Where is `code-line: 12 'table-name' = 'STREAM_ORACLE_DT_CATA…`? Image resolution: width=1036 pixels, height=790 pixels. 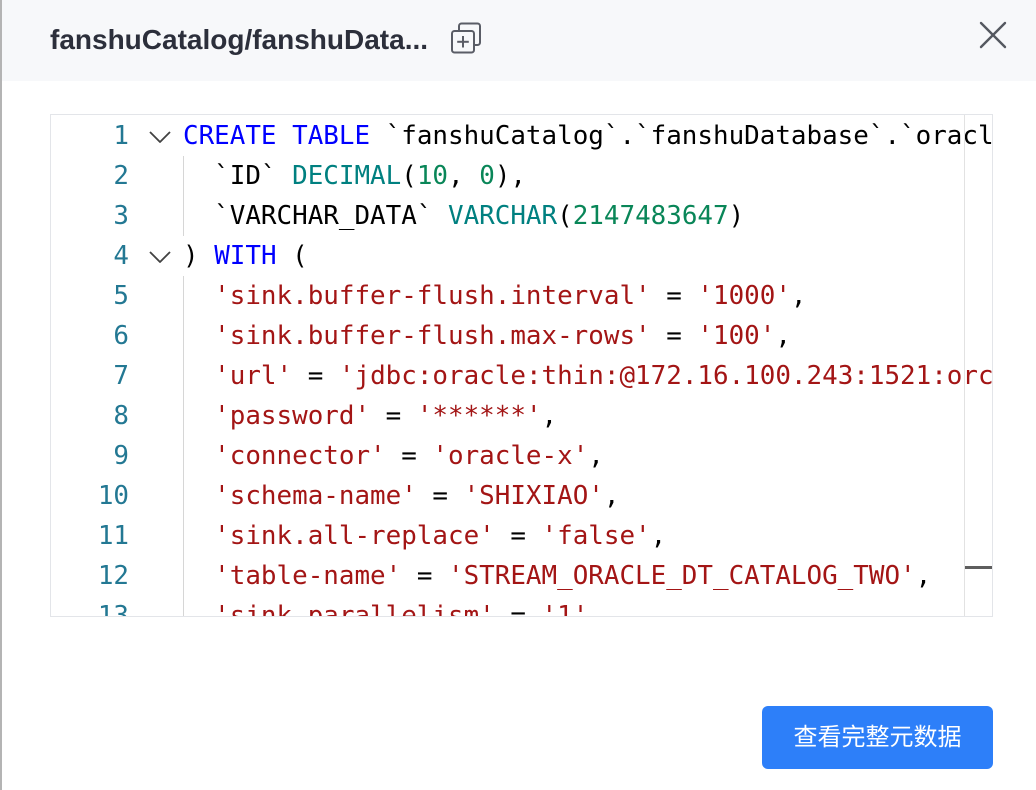 code-line: 12 'table-name' = 'STREAM_ORACLE_DT_CATA… is located at coordinates (521, 576).